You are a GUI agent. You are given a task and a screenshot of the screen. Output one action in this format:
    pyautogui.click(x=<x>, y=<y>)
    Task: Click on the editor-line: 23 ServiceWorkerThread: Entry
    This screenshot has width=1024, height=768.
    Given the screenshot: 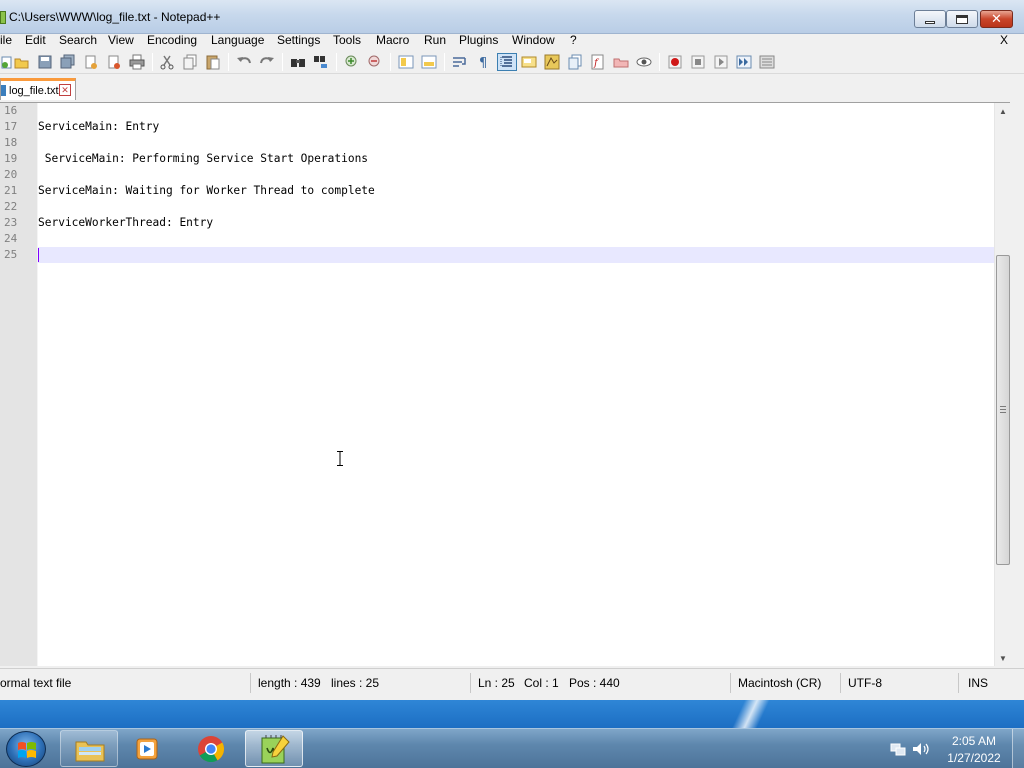 What is the action you would take?
    pyautogui.click(x=497, y=223)
    